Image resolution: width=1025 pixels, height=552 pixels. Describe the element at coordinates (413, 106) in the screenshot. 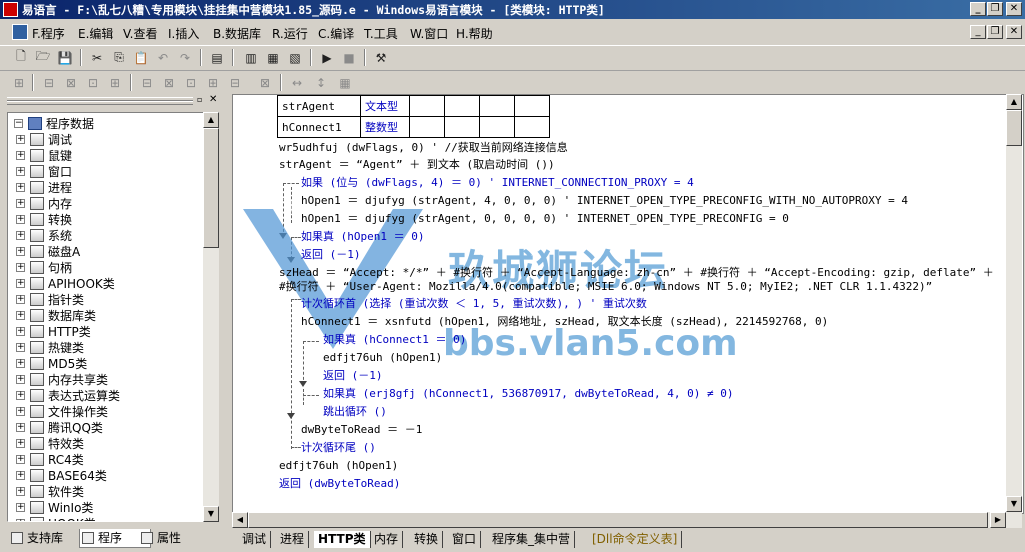

I see `table-row: strAgent 文本型` at that location.